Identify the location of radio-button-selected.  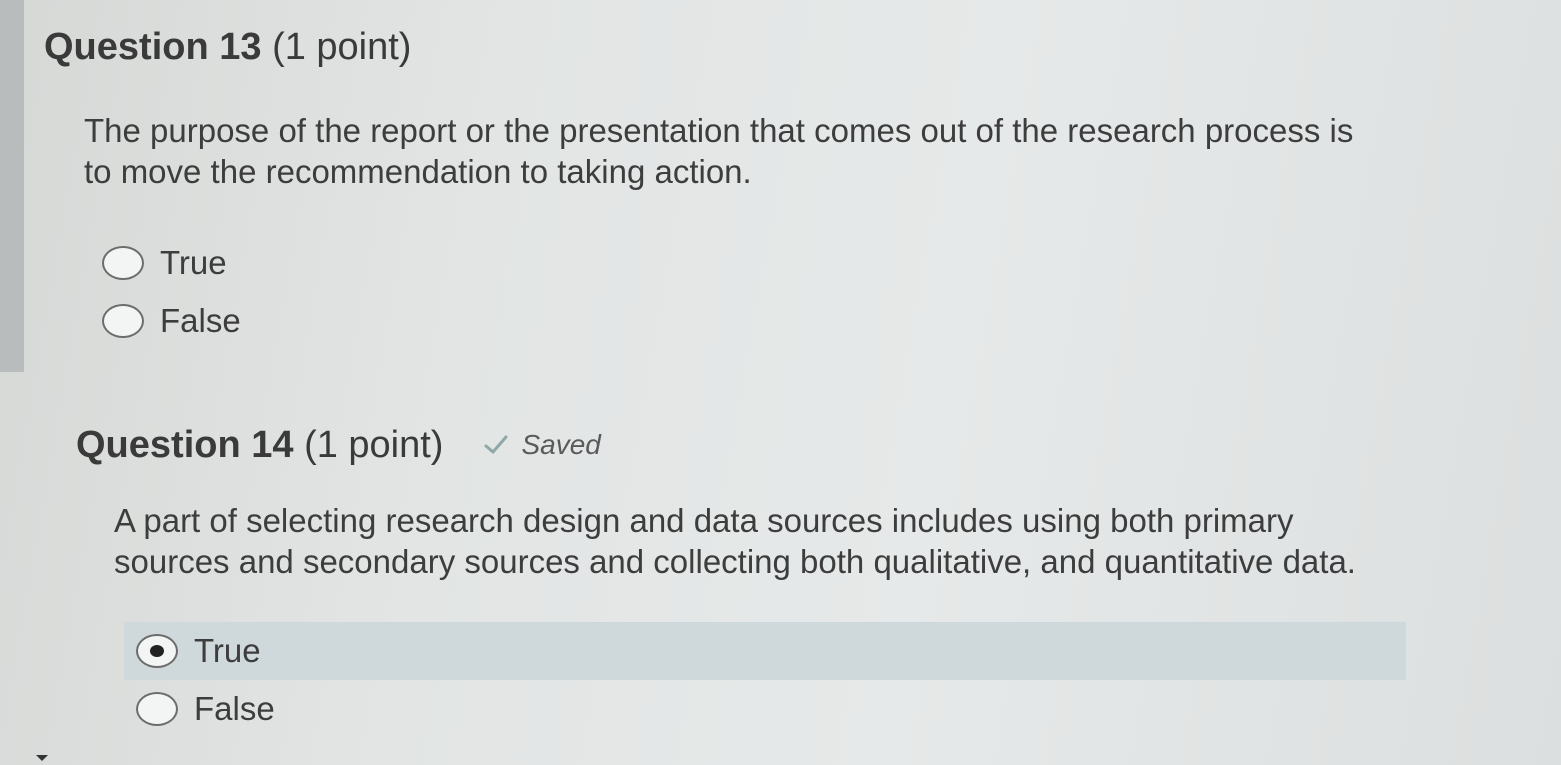
(157, 651).